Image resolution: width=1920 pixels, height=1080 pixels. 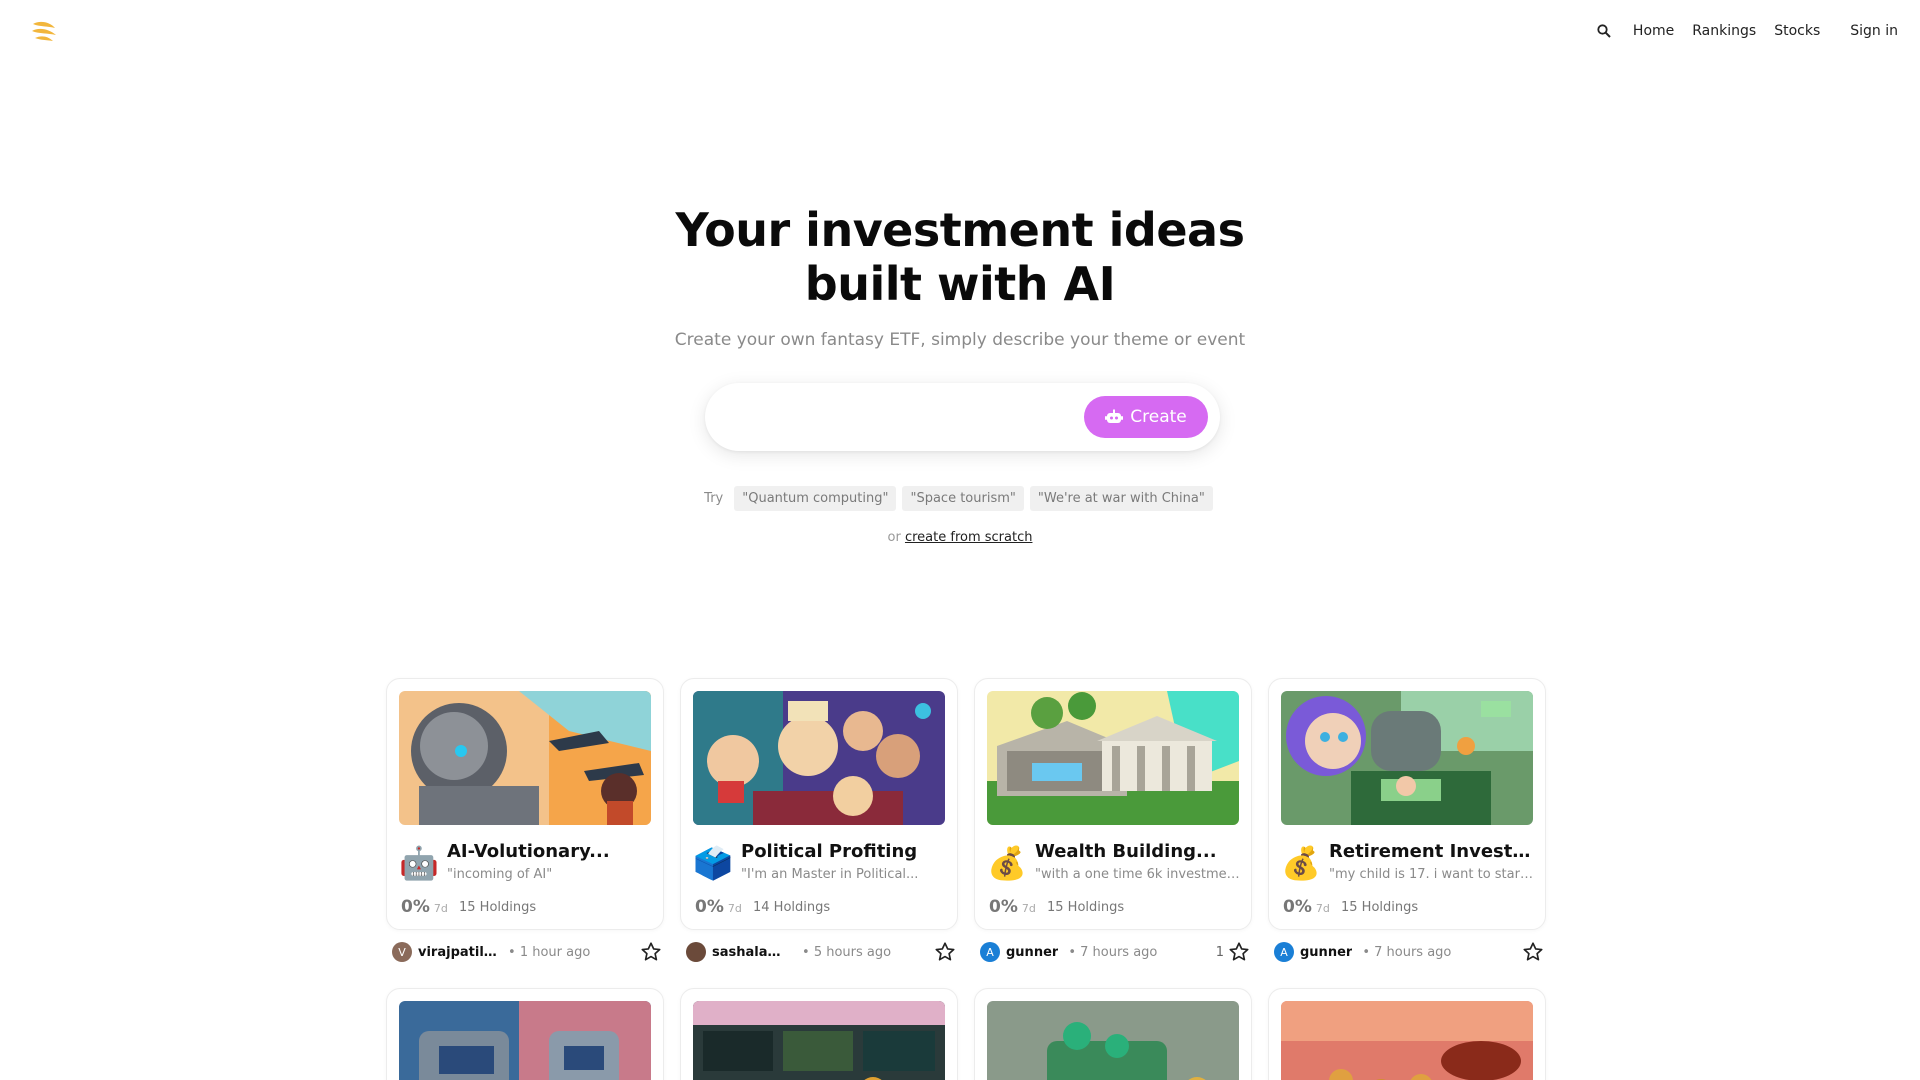 I want to click on post-time: • 1 hour ago, so click(x=549, y=952).